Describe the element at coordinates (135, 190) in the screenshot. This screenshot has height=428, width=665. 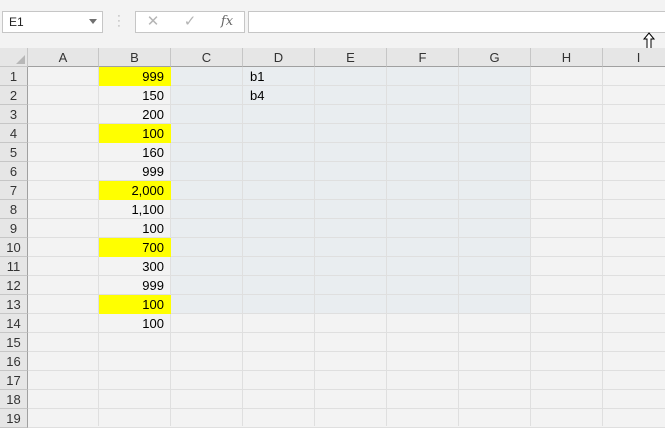
I see `cell-b7: 2,000` at that location.